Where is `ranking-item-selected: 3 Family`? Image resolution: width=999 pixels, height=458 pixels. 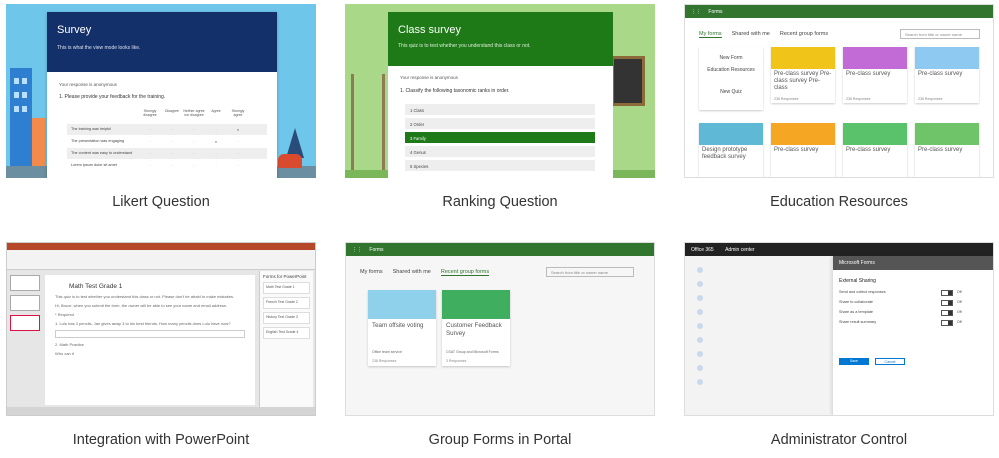 ranking-item-selected: 3 Family is located at coordinates (500, 137).